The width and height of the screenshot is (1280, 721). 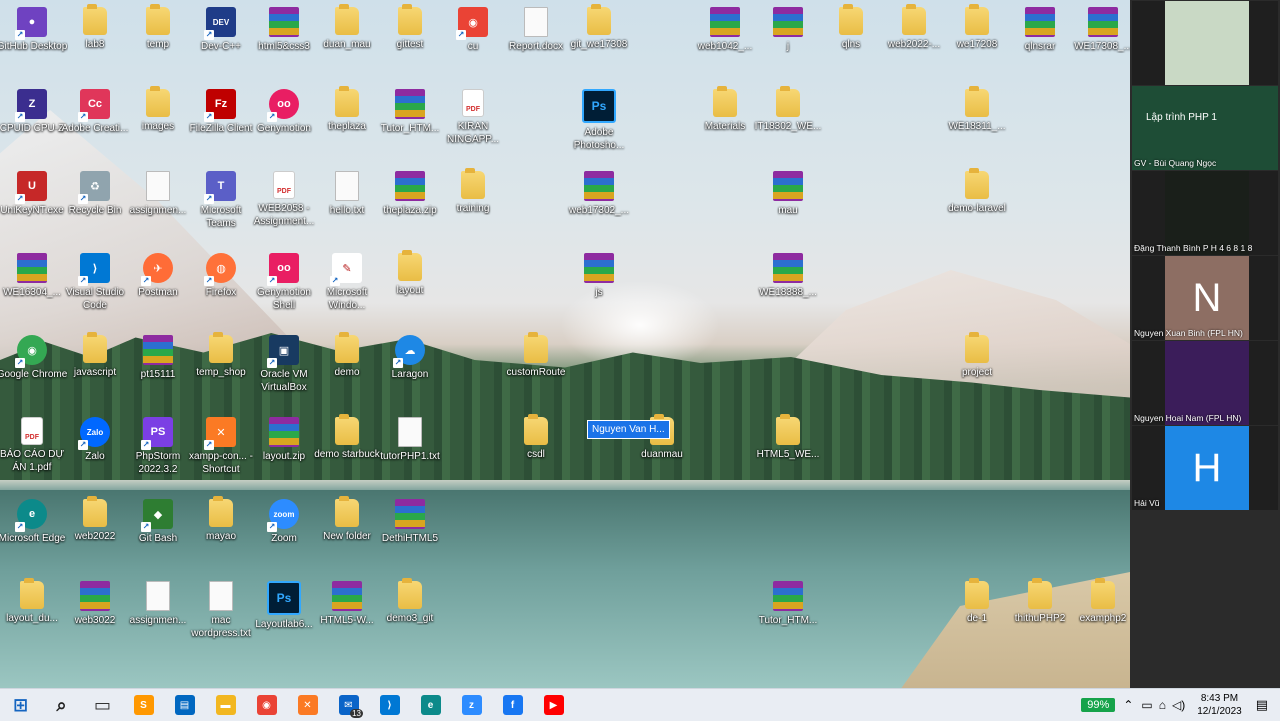 What do you see at coordinates (158, 292) in the screenshot?
I see `desktop-icon: ✈Postman` at bounding box center [158, 292].